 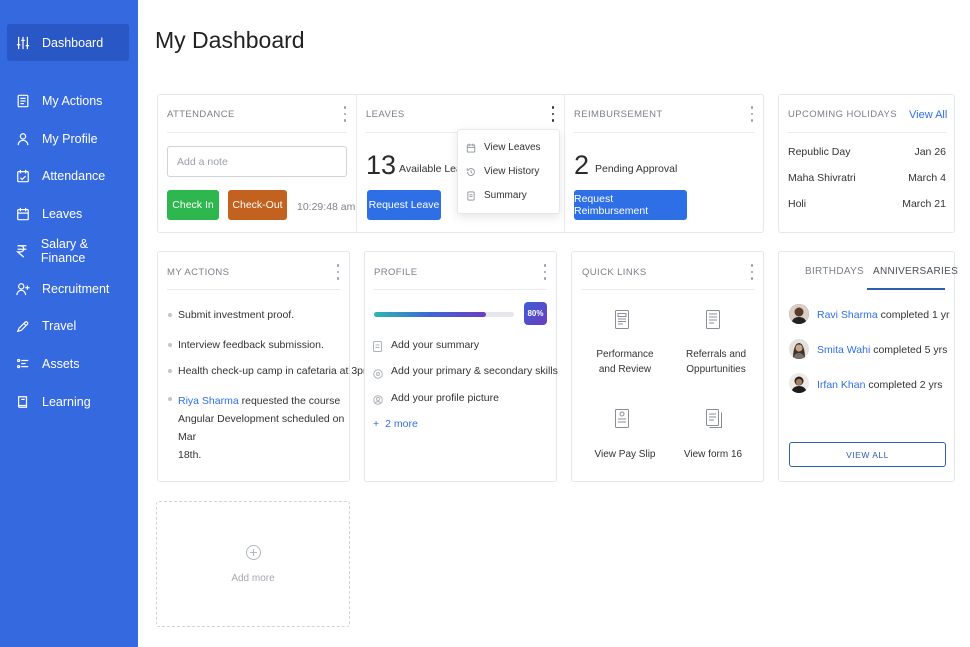 I want to click on requester-link: Riya Sharma, so click(x=208, y=401).